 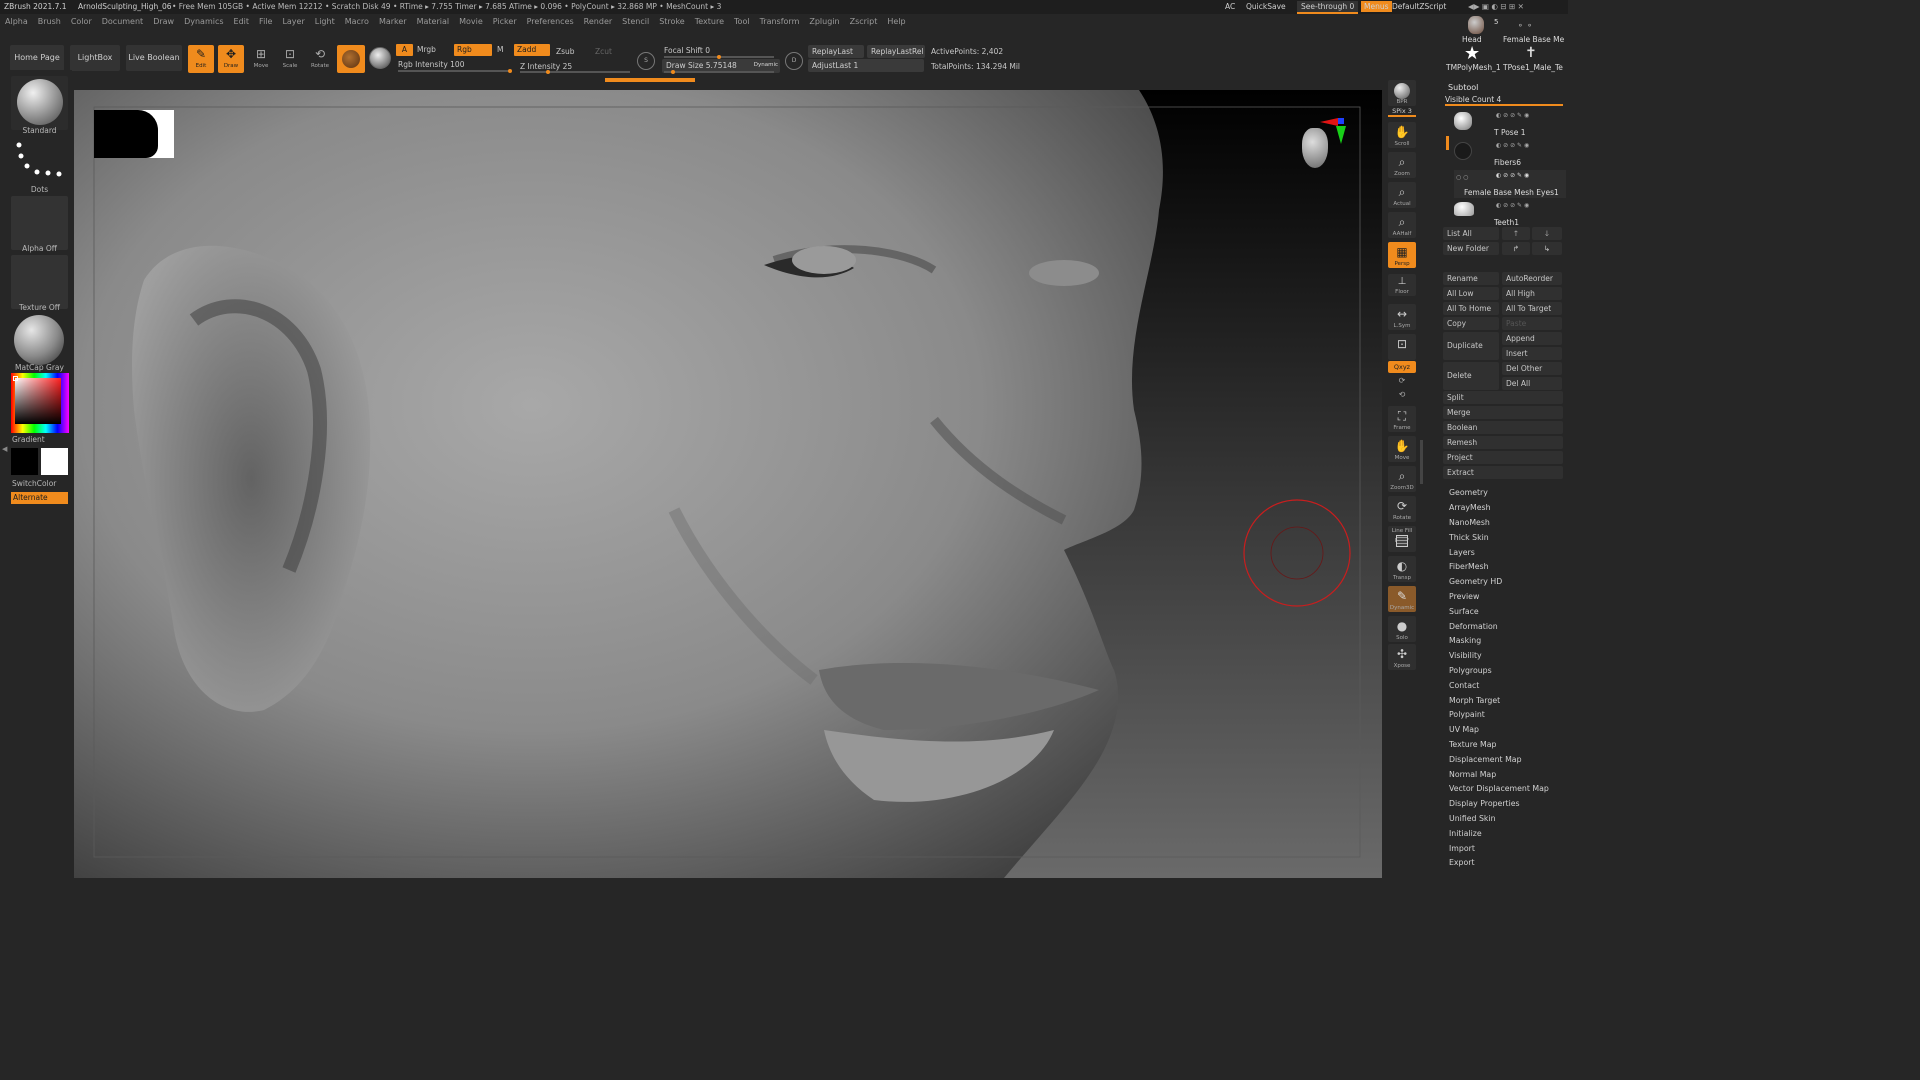 What do you see at coordinates (1328, 7) in the screenshot?
I see `see-through-slider: See-through 0` at bounding box center [1328, 7].